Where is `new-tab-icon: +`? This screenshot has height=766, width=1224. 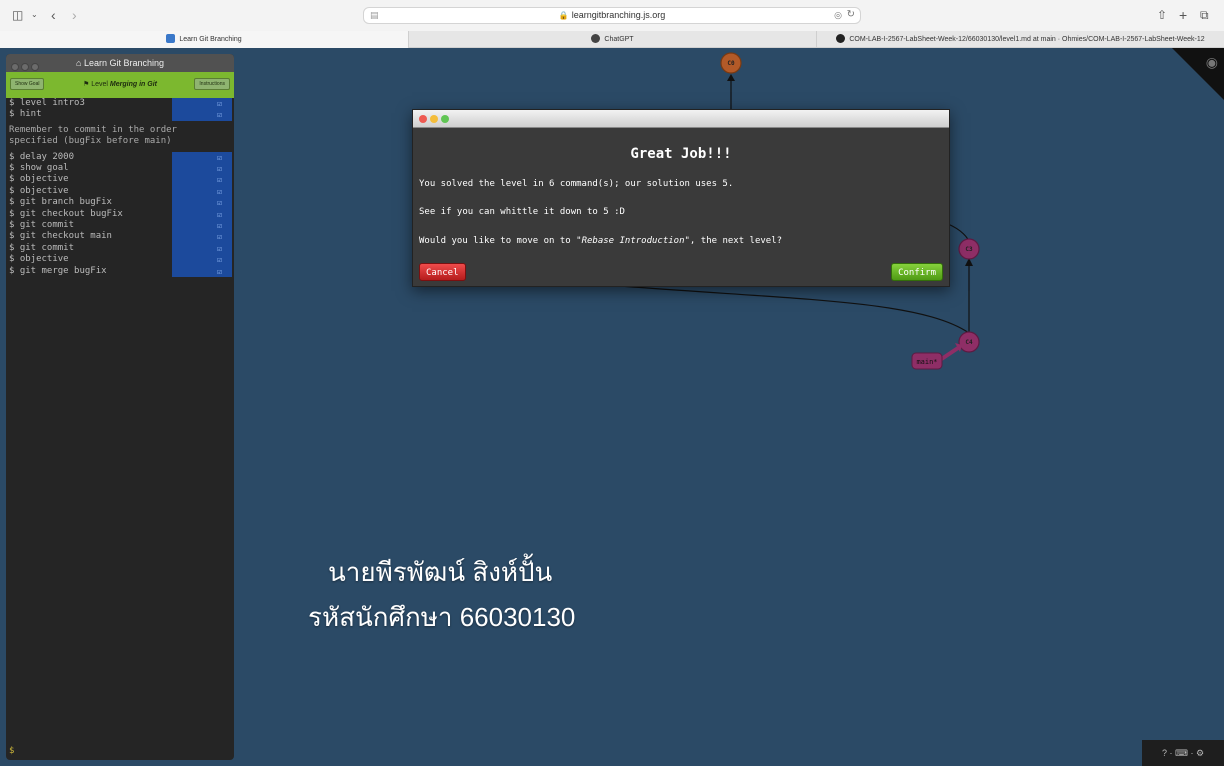 new-tab-icon: + is located at coordinates (1183, 15).